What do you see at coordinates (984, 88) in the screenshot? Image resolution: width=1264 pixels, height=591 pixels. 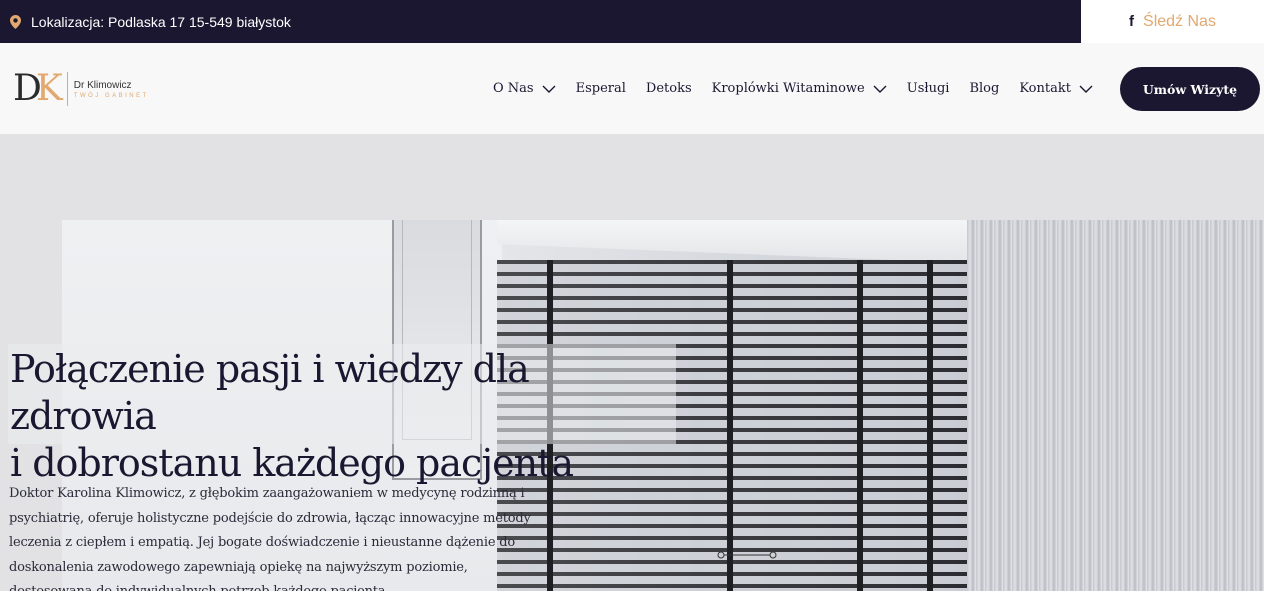 I see `nav-item-blog: Blog` at bounding box center [984, 88].